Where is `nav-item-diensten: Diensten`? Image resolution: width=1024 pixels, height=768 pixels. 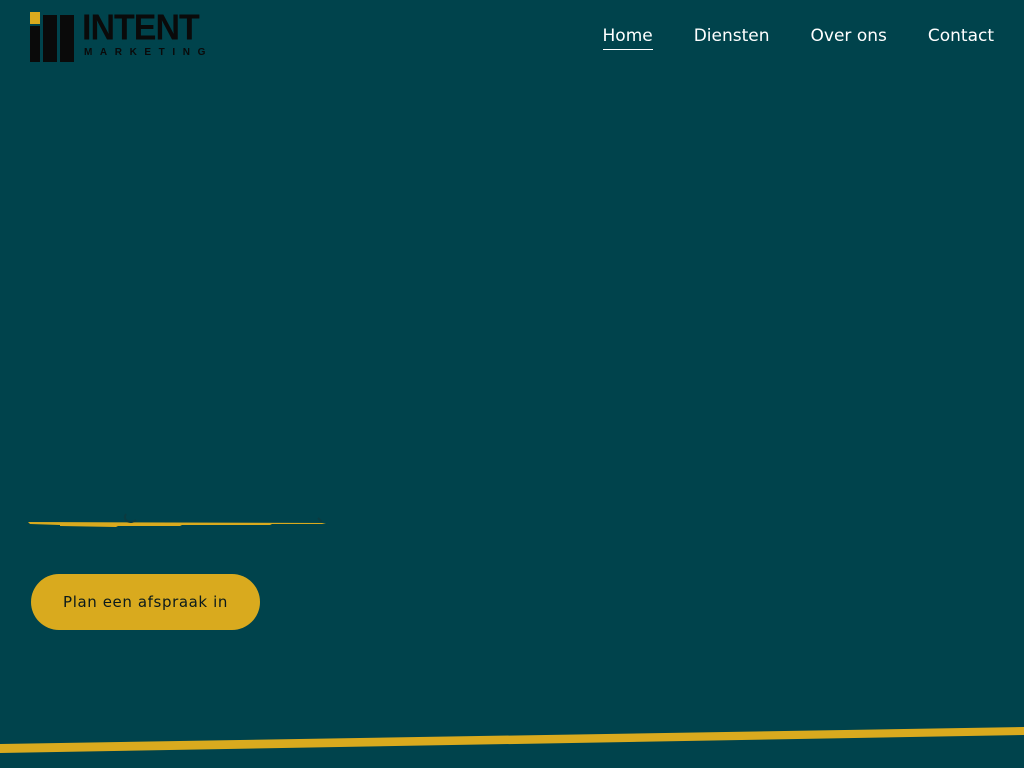
nav-item-diensten: Diensten is located at coordinates (732, 37).